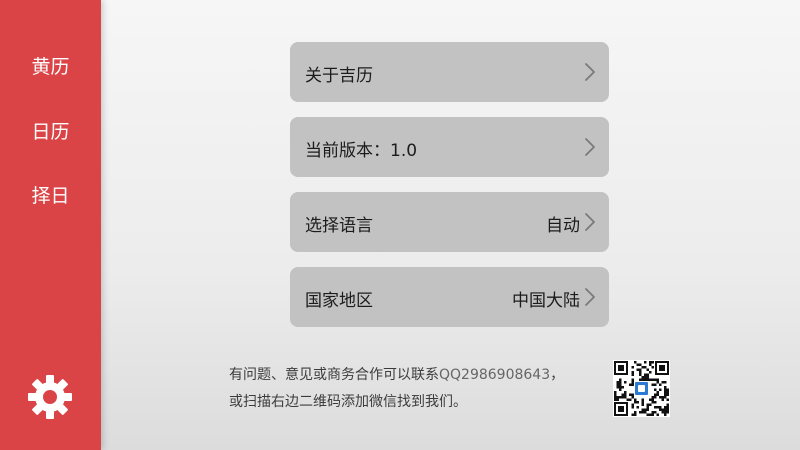 Image resolution: width=800 pixels, height=450 pixels. What do you see at coordinates (449, 72) in the screenshot?
I see `about-row: 关于吉历` at bounding box center [449, 72].